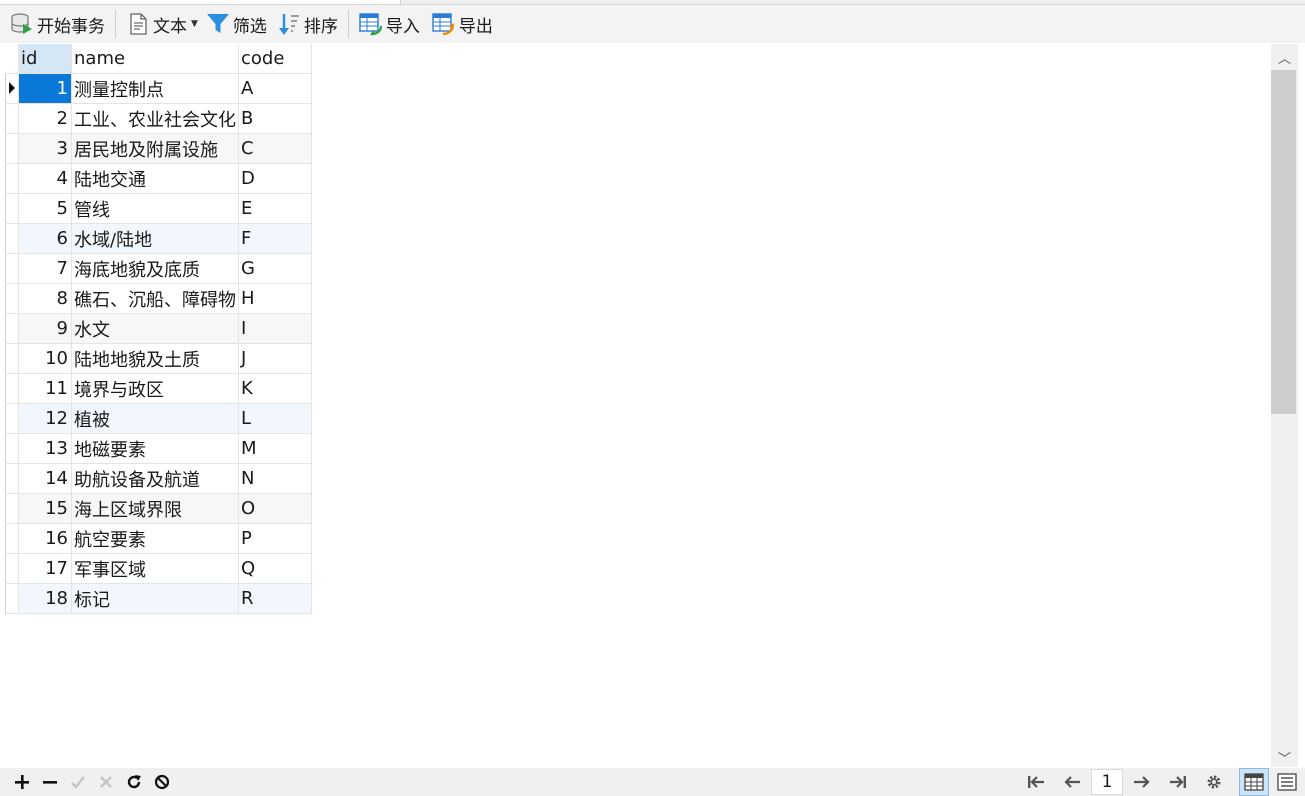 The height and width of the screenshot is (796, 1305). What do you see at coordinates (155, 388) in the screenshot?
I see `cell-name: 境界与政区` at bounding box center [155, 388].